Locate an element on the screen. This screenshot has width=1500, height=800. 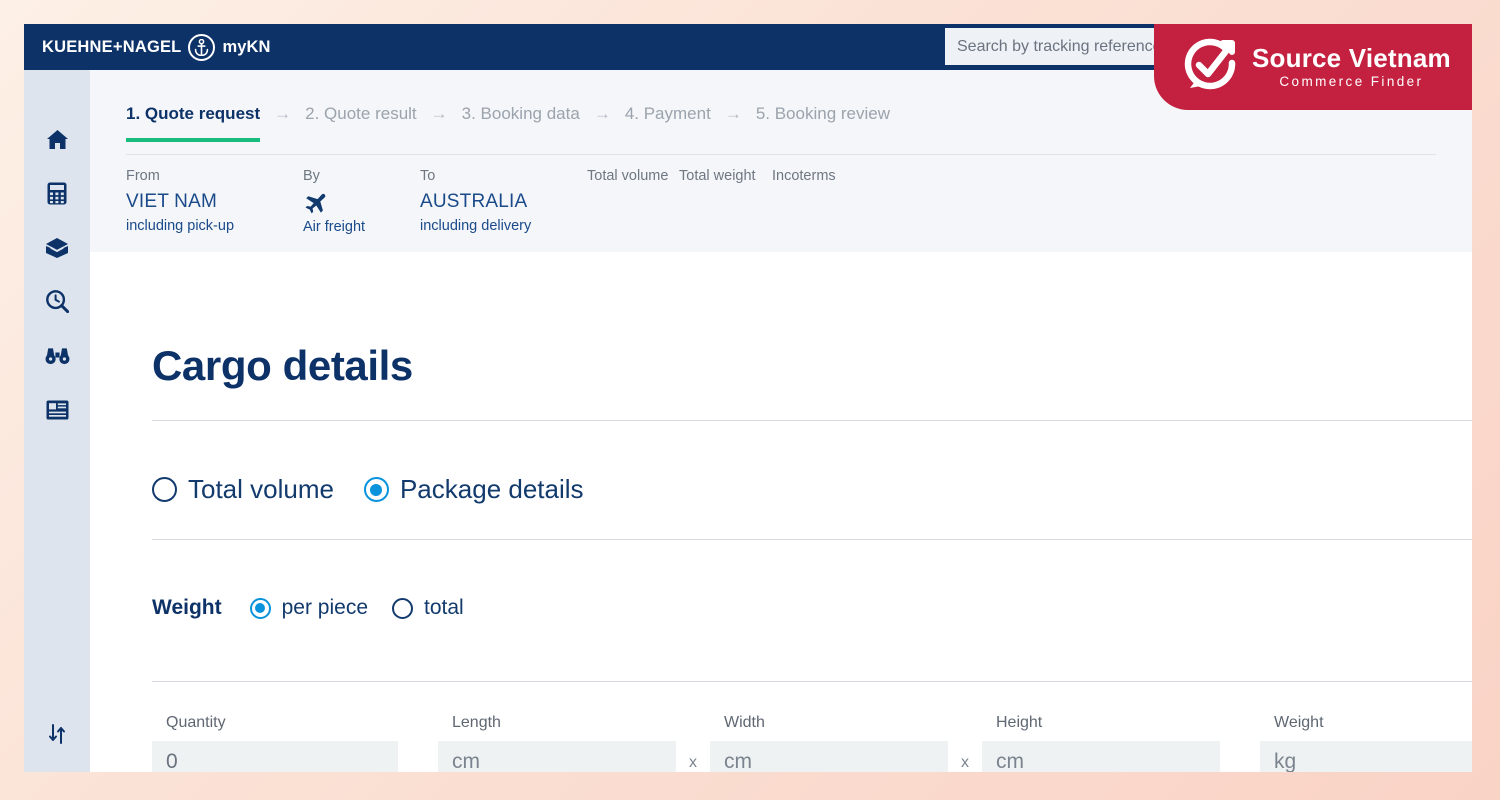
field-height-label: Height is located at coordinates (1019, 722).